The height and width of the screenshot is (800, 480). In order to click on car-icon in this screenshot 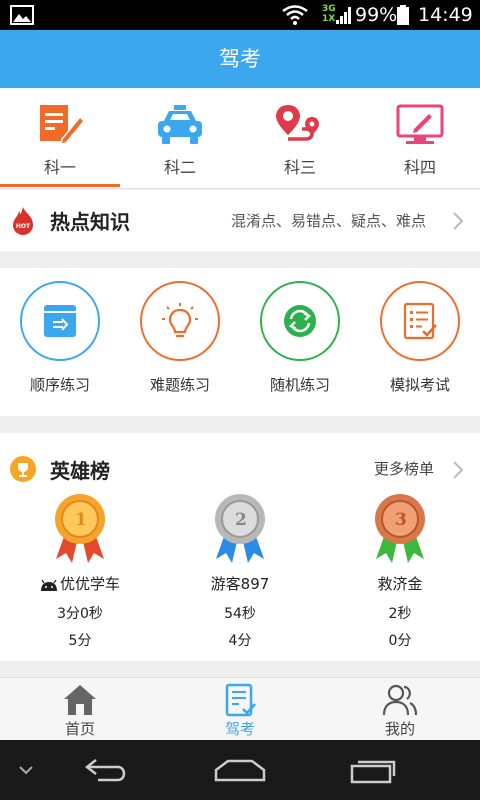, I will do `click(180, 124)`.